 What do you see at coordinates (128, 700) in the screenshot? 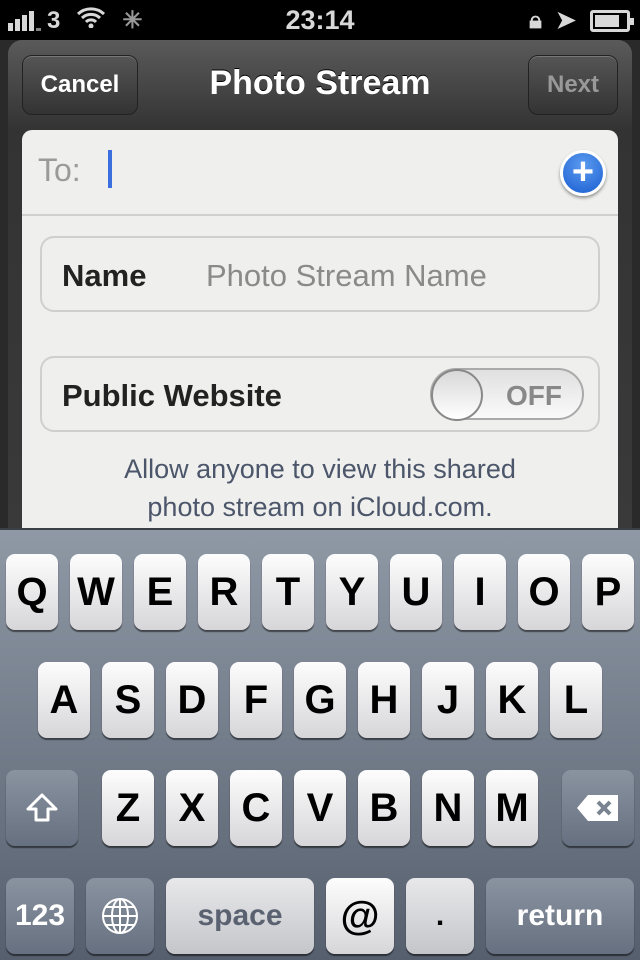
I see `key-s: S` at bounding box center [128, 700].